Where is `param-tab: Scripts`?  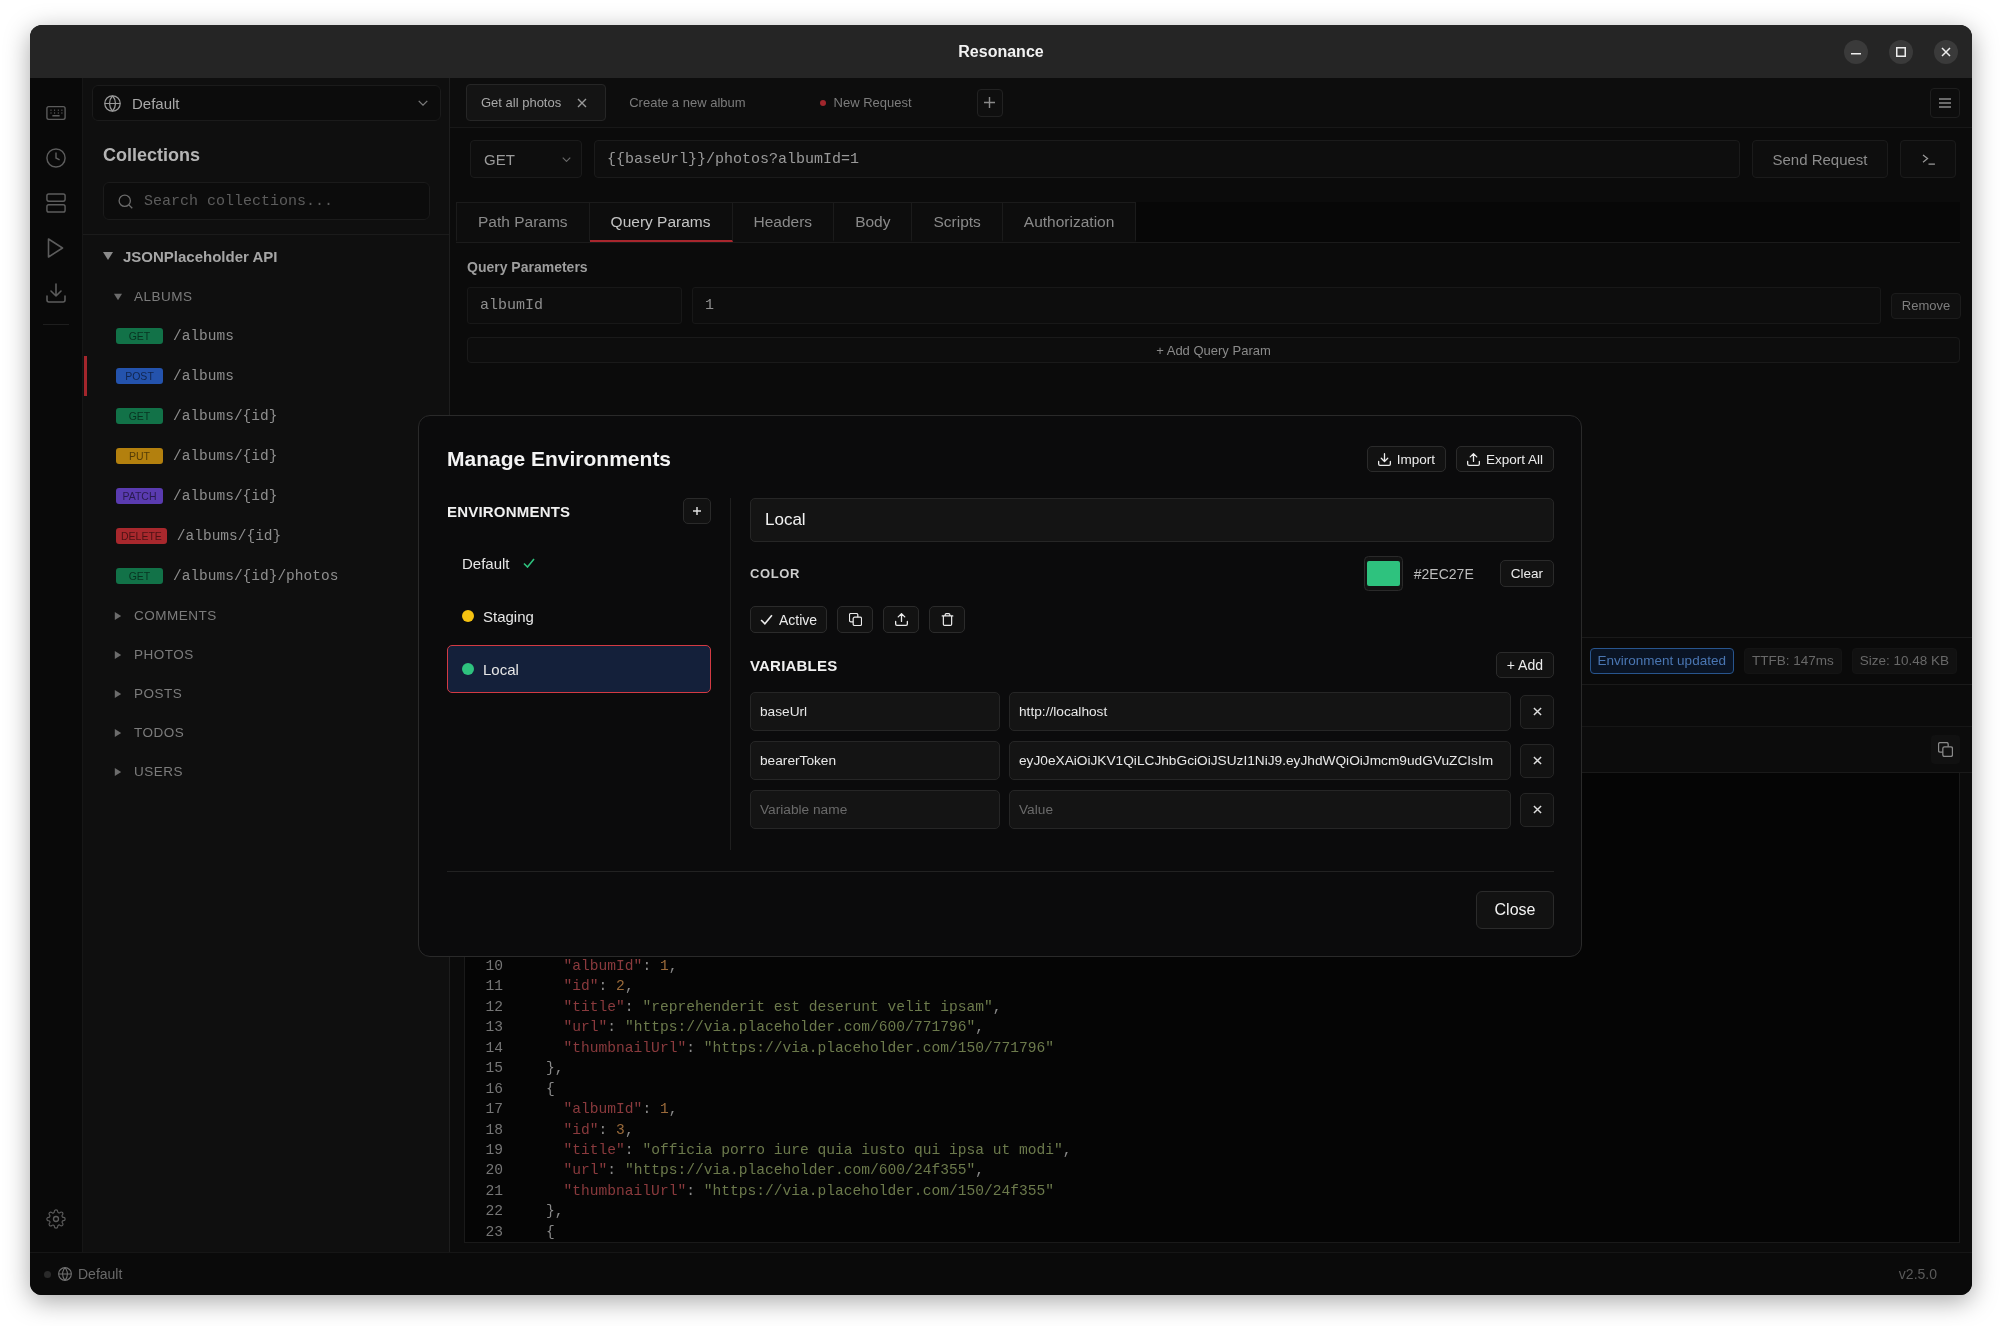
param-tab: Scripts is located at coordinates (957, 222).